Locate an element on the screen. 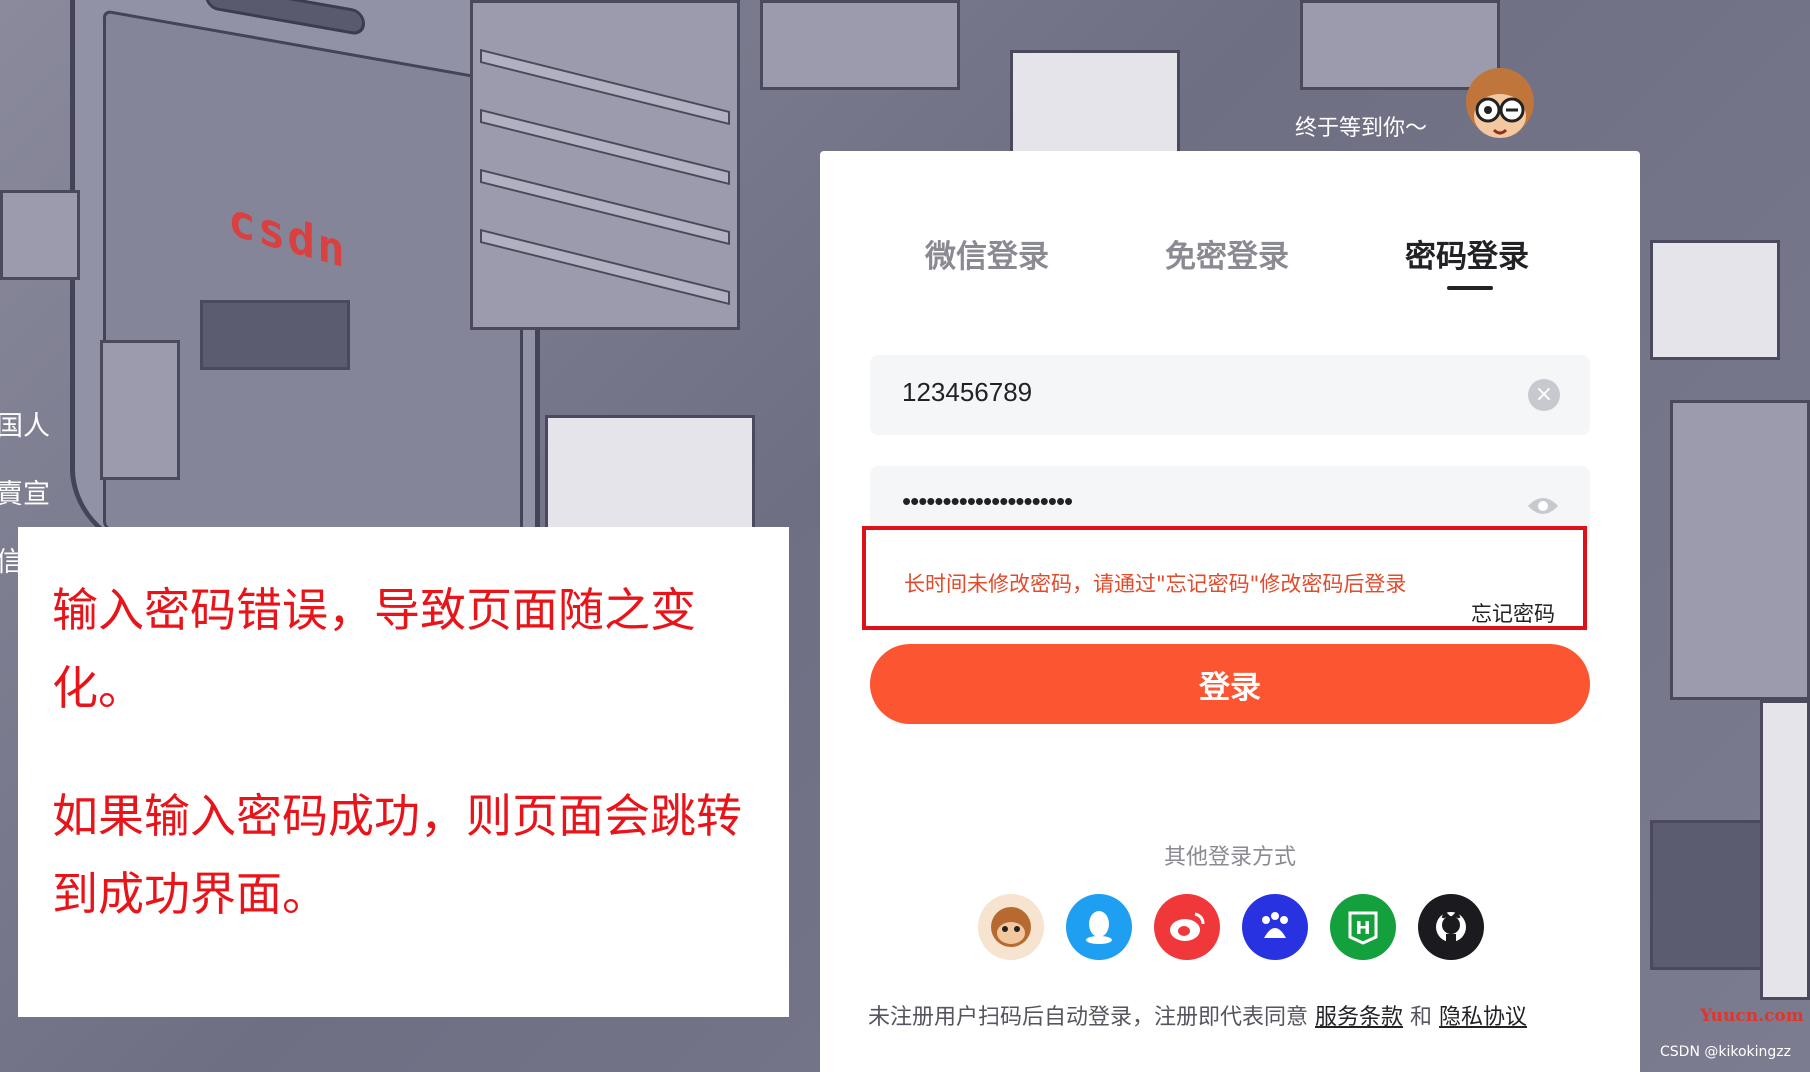 The image size is (1810, 1072). tab-wechat-login: 微信登录 is located at coordinates (987, 253).